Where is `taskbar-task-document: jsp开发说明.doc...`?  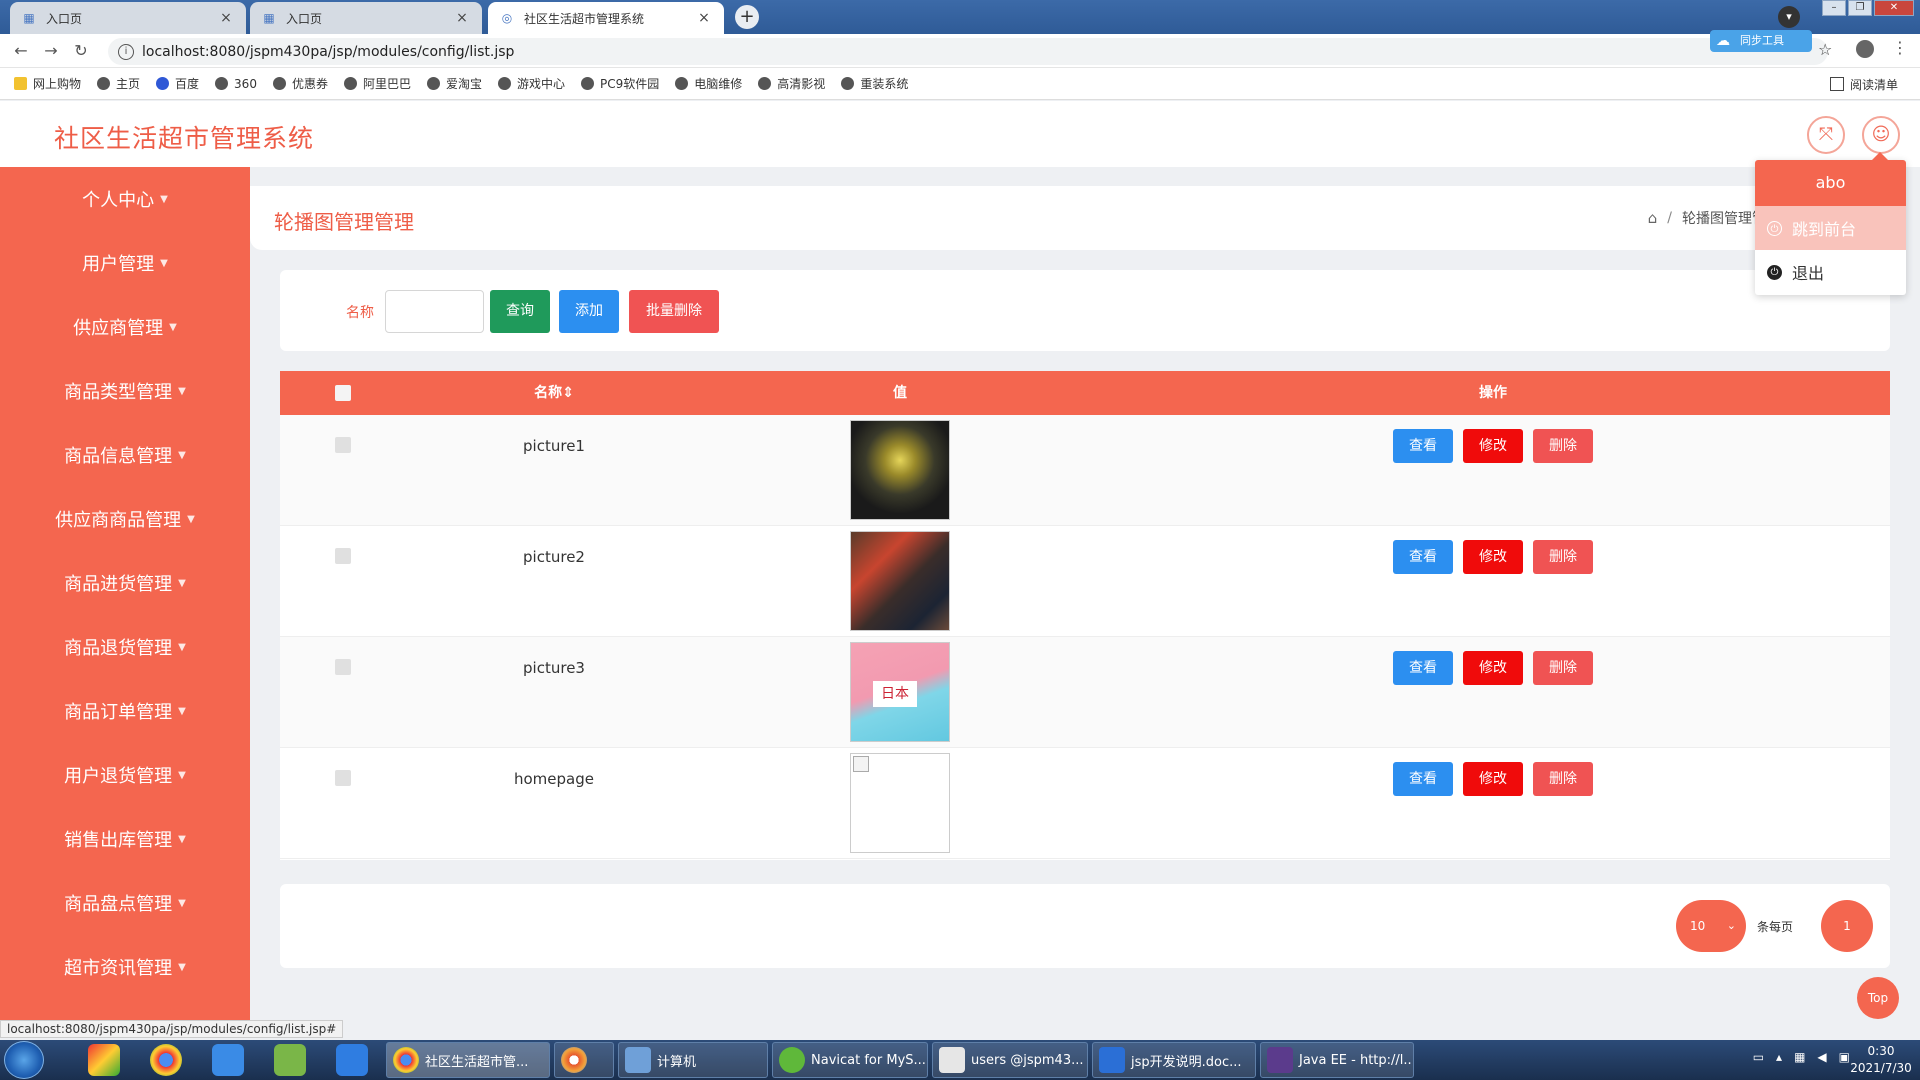 taskbar-task-document: jsp开发说明.doc... is located at coordinates (1174, 1060).